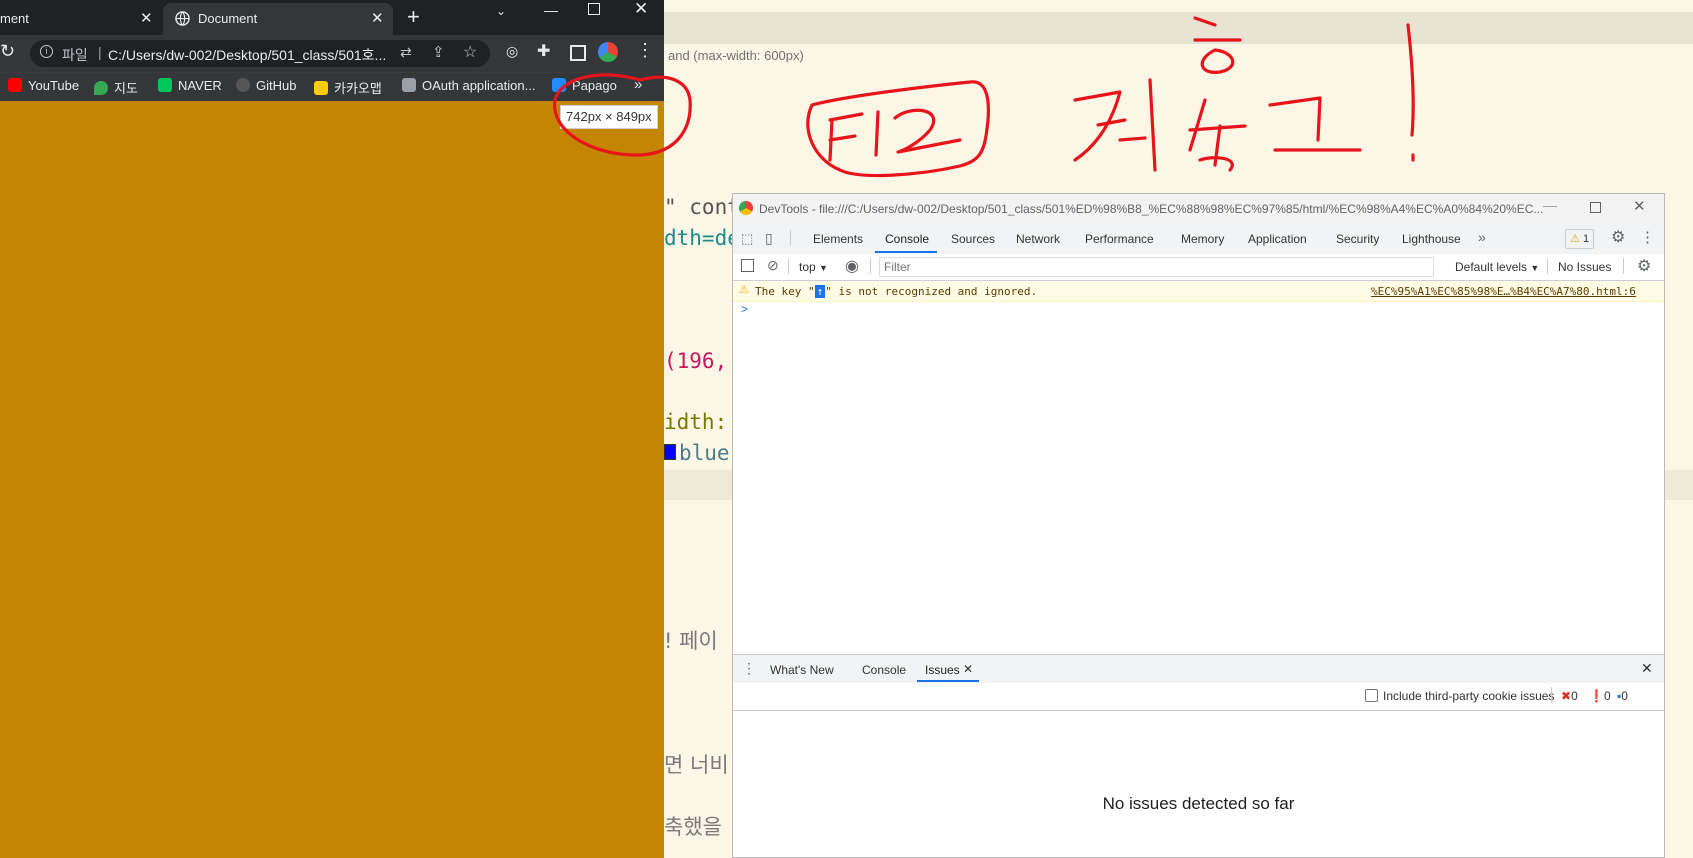  I want to click on warning-count: 1, so click(1586, 239).